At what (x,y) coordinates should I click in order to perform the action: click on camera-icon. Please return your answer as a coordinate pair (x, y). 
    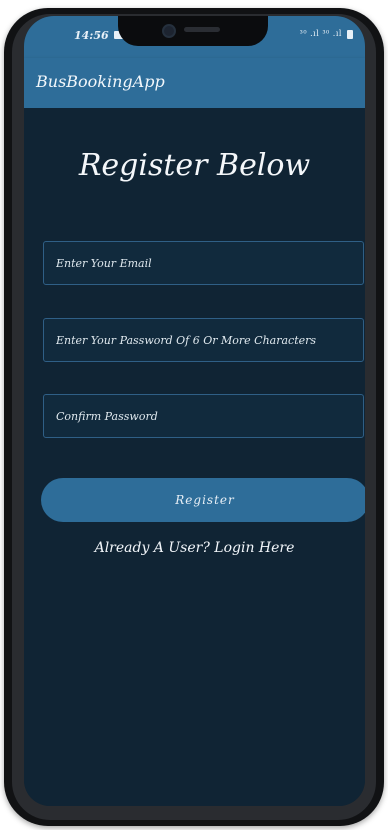
    Looking at the image, I should click on (169, 31).